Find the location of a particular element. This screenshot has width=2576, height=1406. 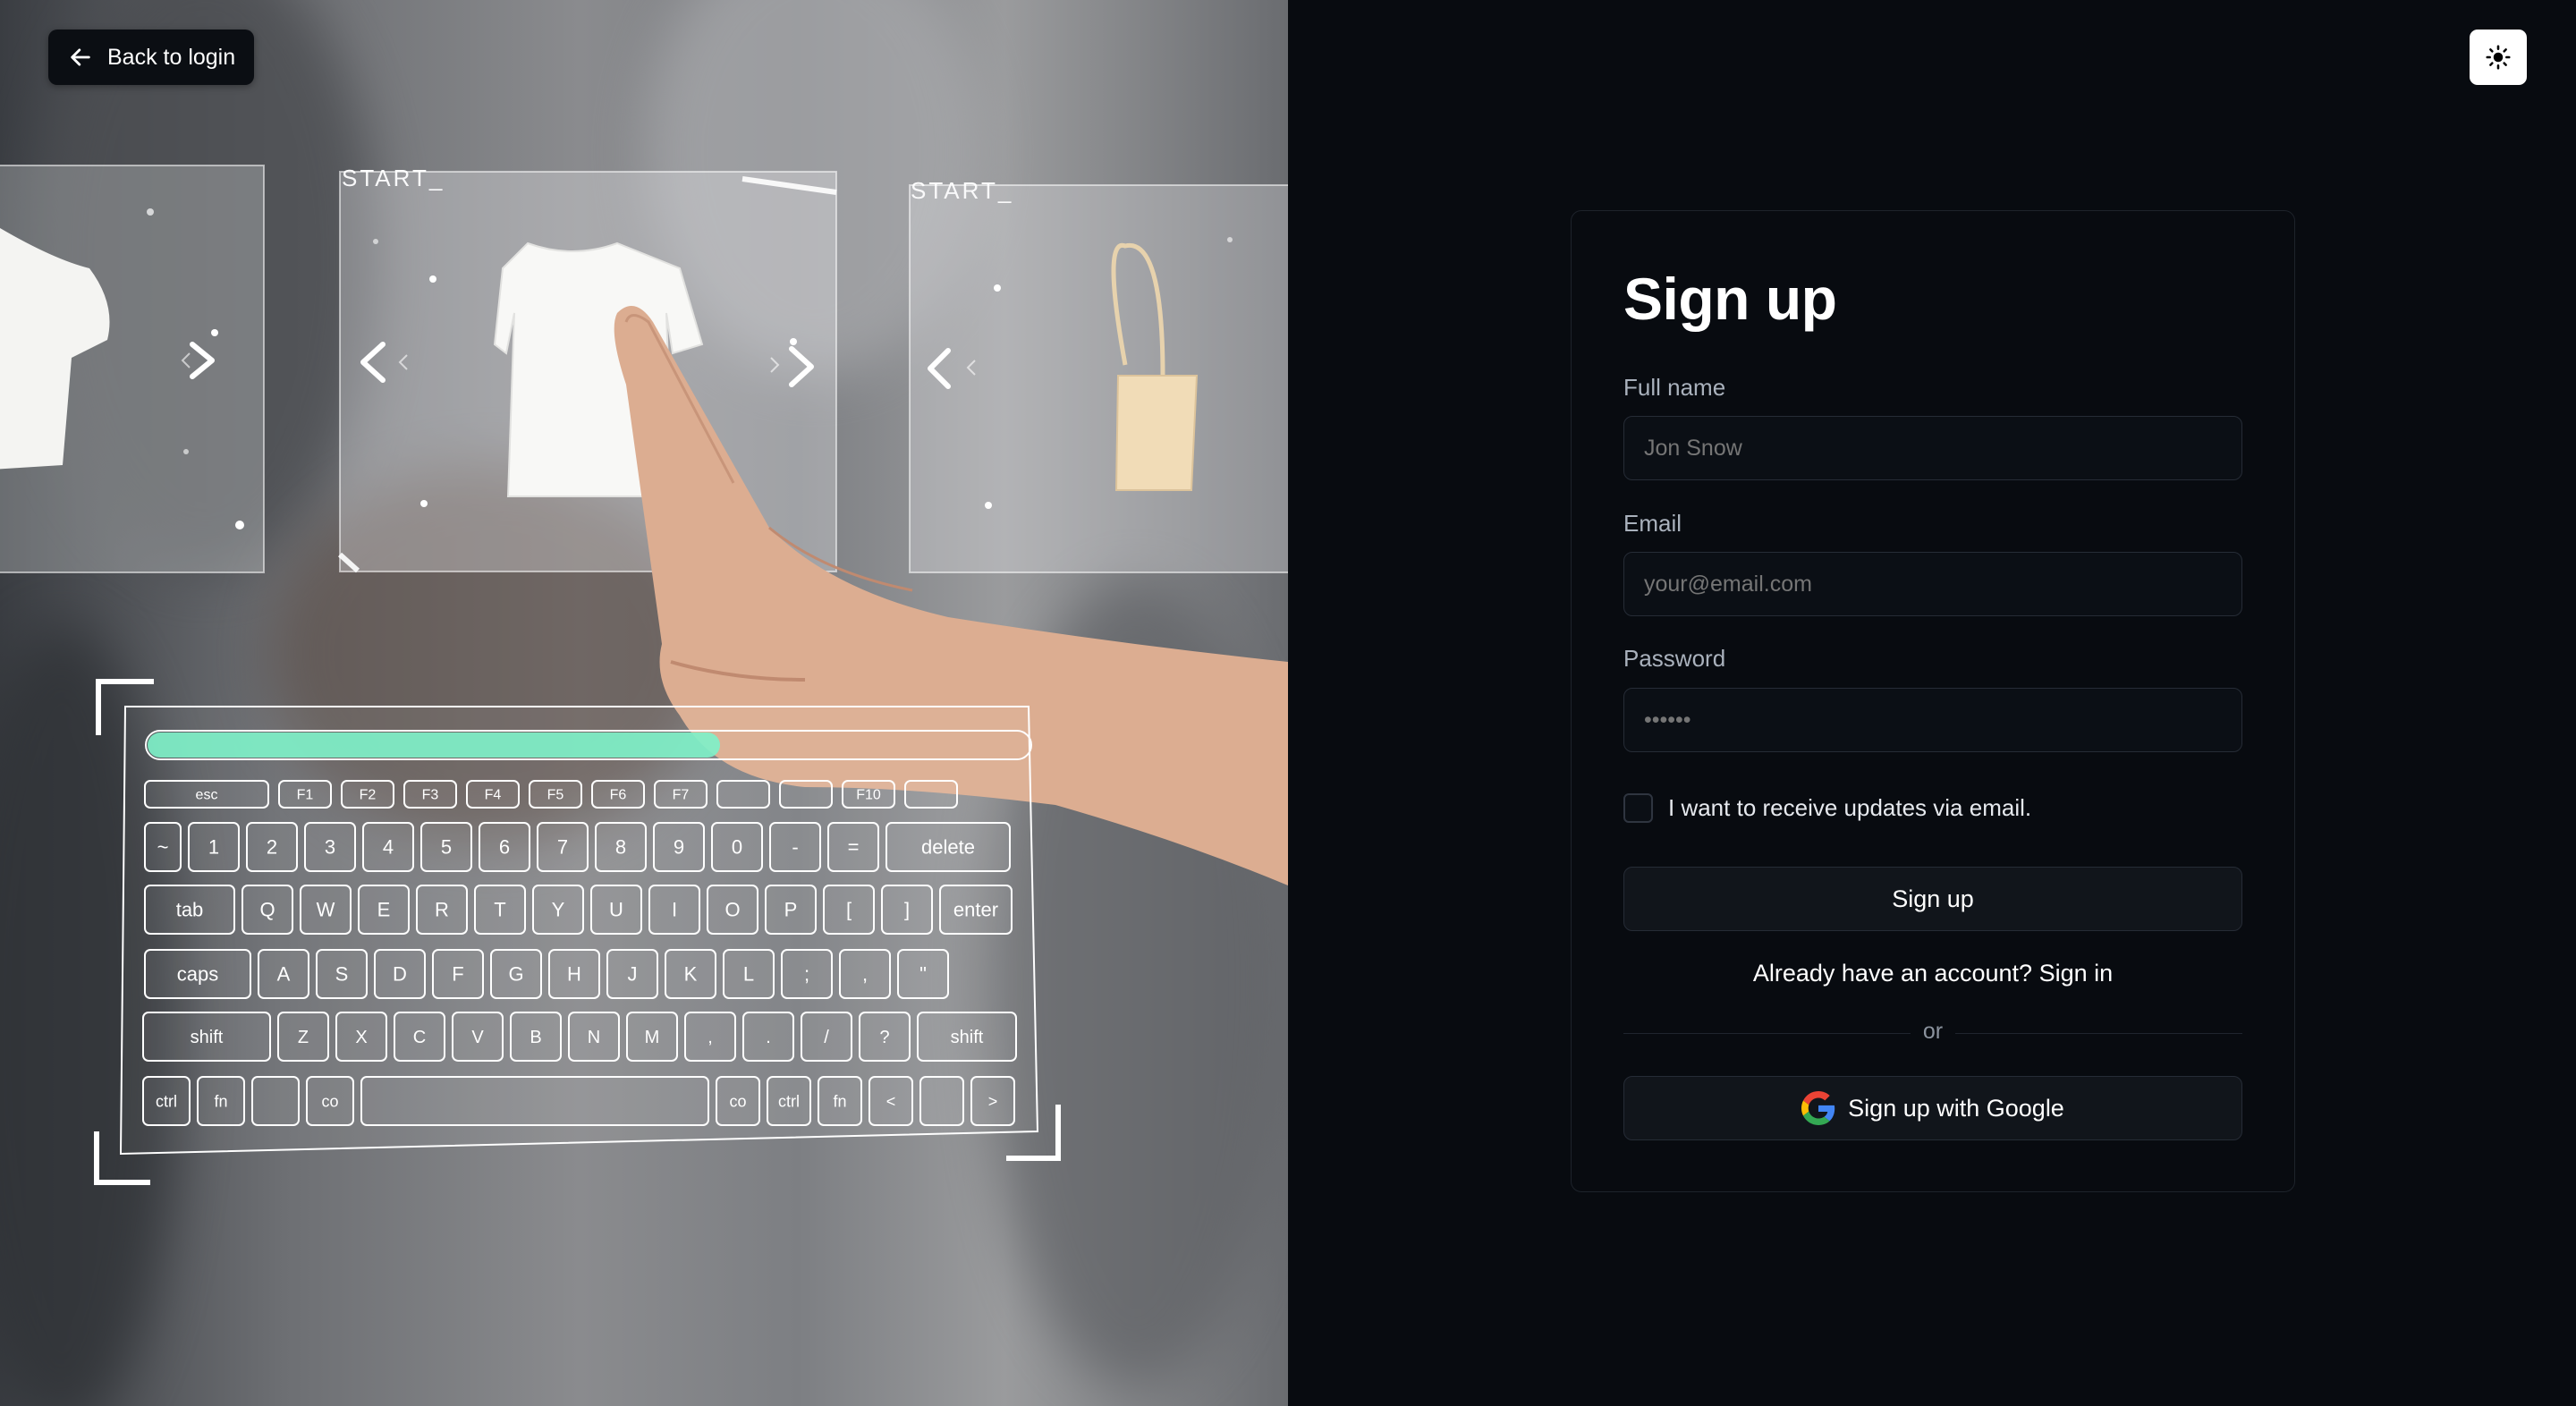

keyboard-key-label: F5 is located at coordinates (555, 796).